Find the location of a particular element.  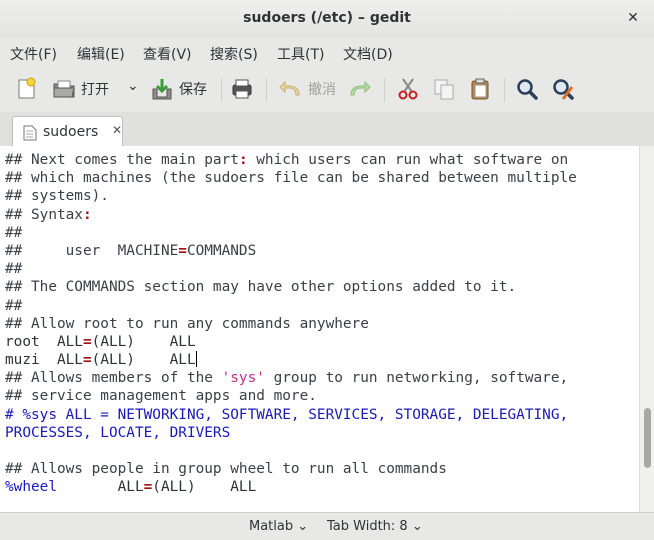

code-token: 'sys' is located at coordinates (243, 378).